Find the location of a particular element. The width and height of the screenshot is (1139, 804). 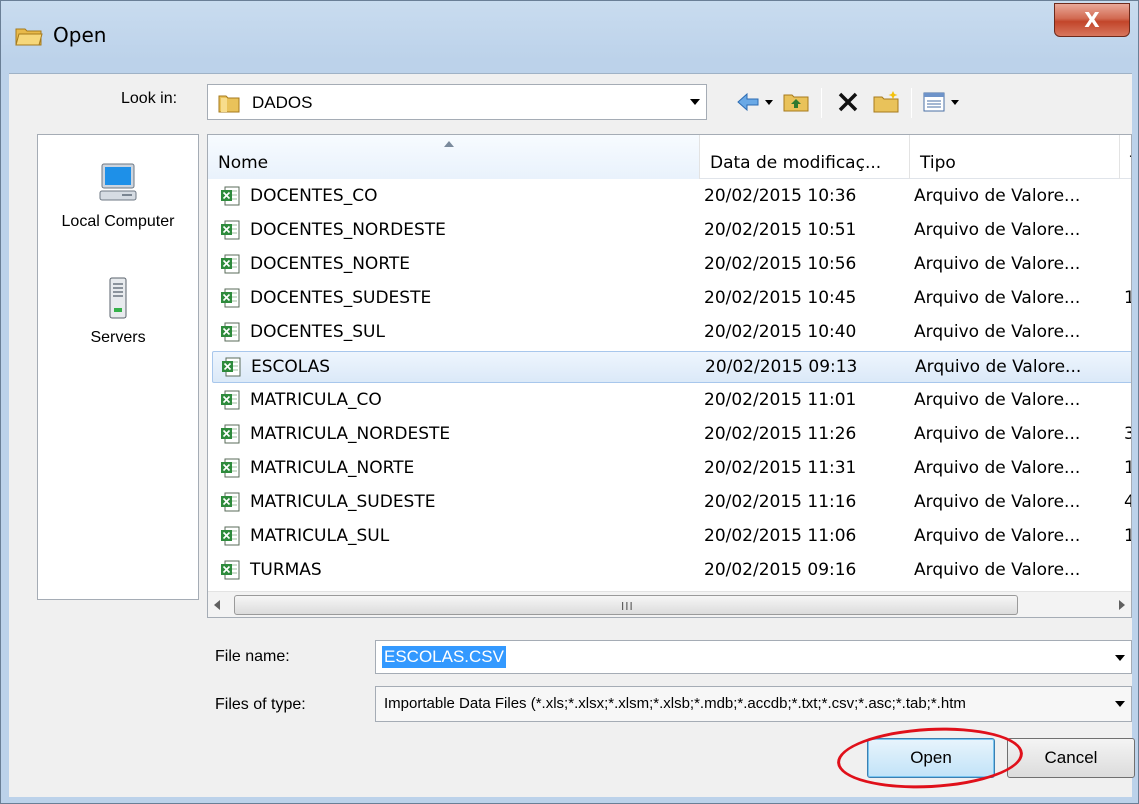

file-name: MATRICULA_CO is located at coordinates (316, 400).